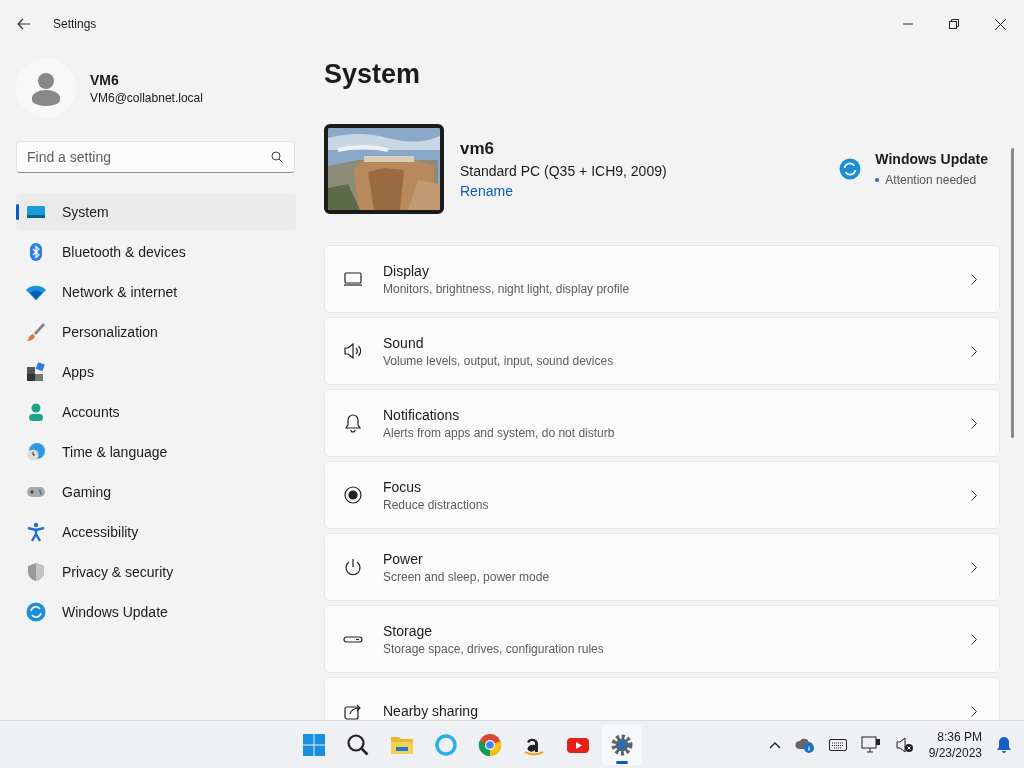  Describe the element at coordinates (959, 736) in the screenshot. I see `clock-time: 8:36 PM` at that location.